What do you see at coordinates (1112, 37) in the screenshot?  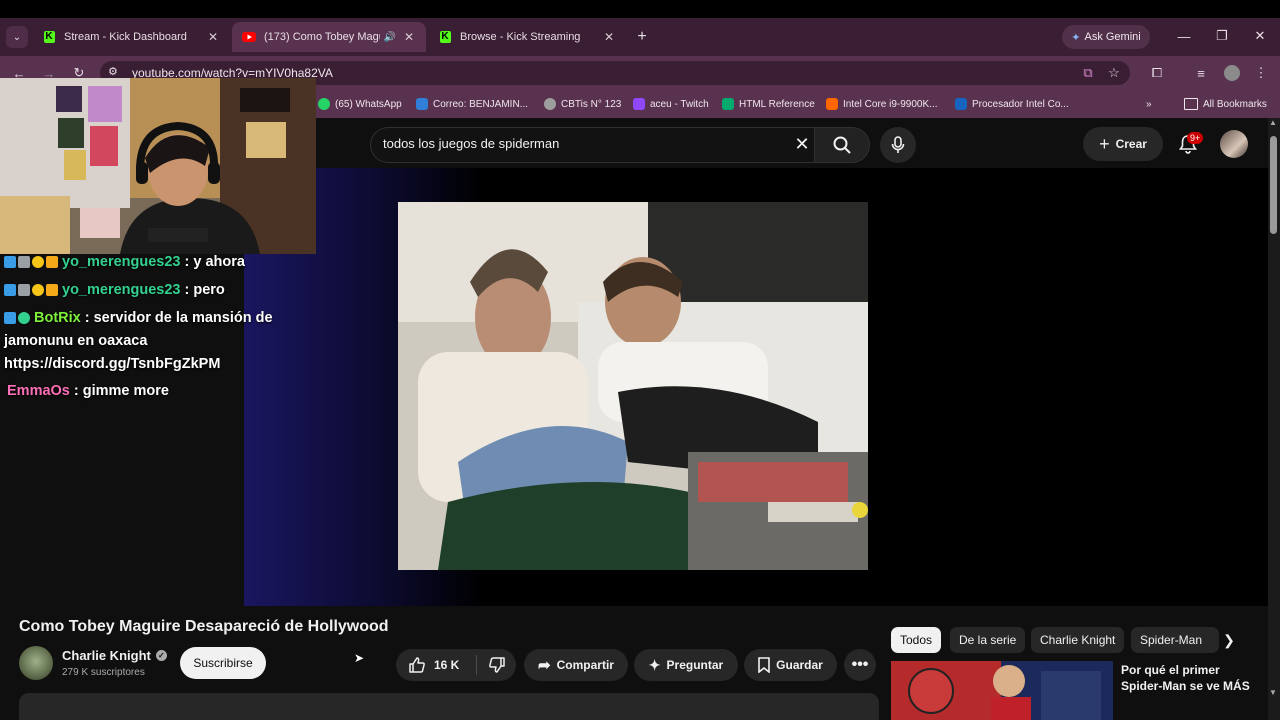 I see `gemini-label: Ask Gemini` at bounding box center [1112, 37].